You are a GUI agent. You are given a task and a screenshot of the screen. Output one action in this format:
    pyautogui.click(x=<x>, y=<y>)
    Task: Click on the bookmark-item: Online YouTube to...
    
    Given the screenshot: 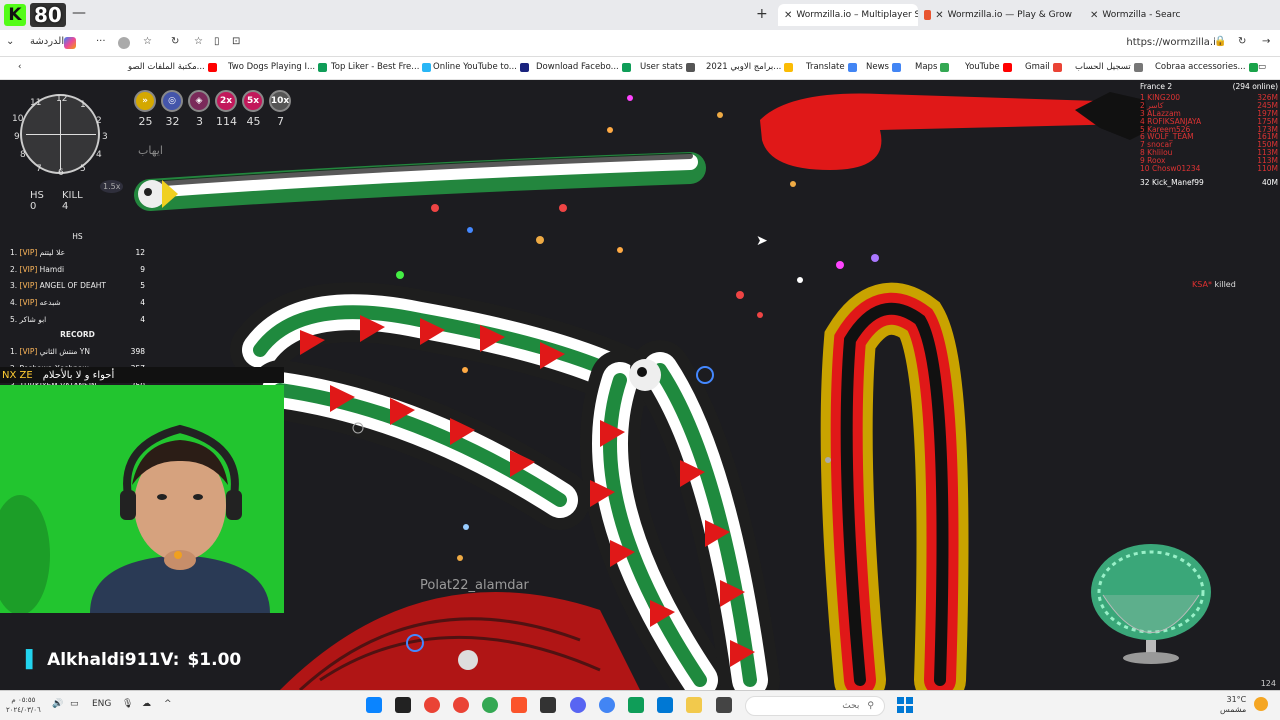 What is the action you would take?
    pyautogui.click(x=481, y=67)
    